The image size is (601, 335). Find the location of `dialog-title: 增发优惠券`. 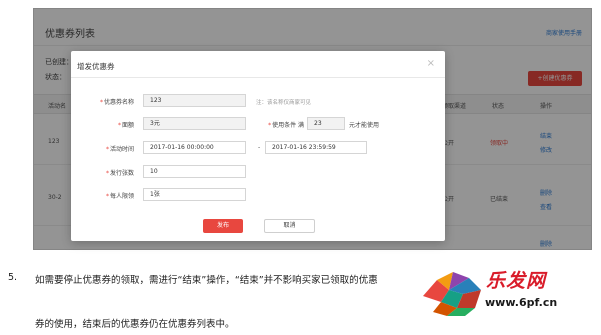

dialog-title: 增发优惠券 is located at coordinates (96, 66).